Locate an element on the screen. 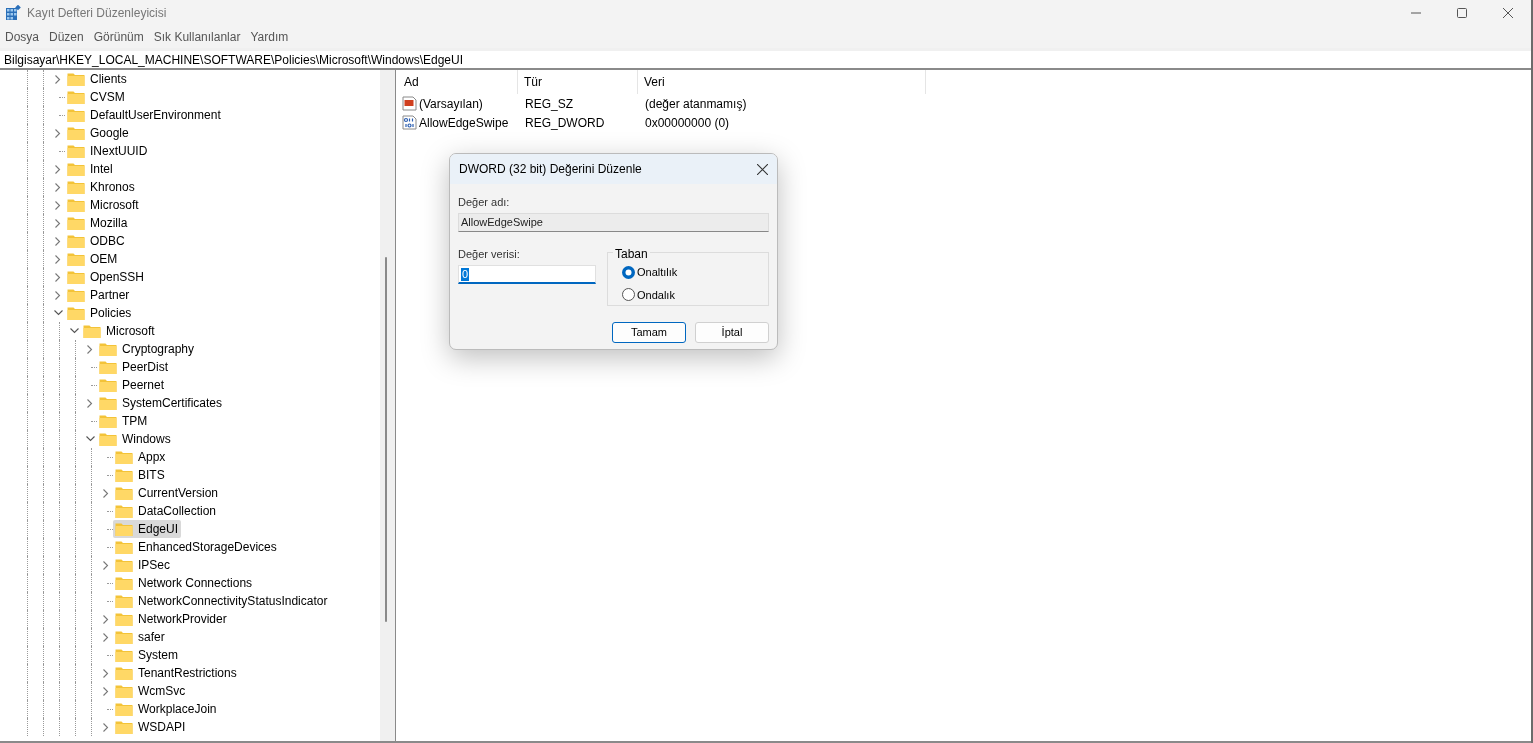 The image size is (1533, 743). tree-item: OEM is located at coordinates (93, 259).